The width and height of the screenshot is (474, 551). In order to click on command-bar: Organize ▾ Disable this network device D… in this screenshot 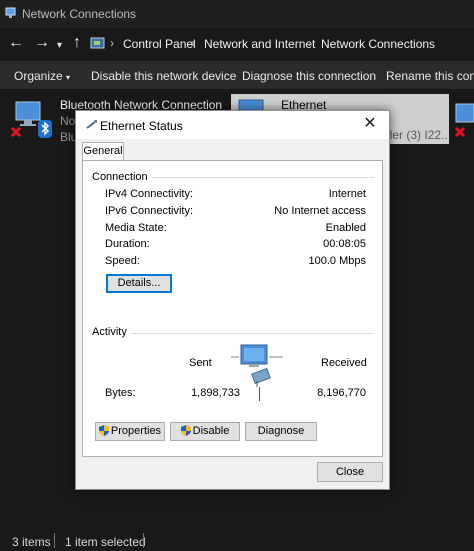, I will do `click(237, 75)`.